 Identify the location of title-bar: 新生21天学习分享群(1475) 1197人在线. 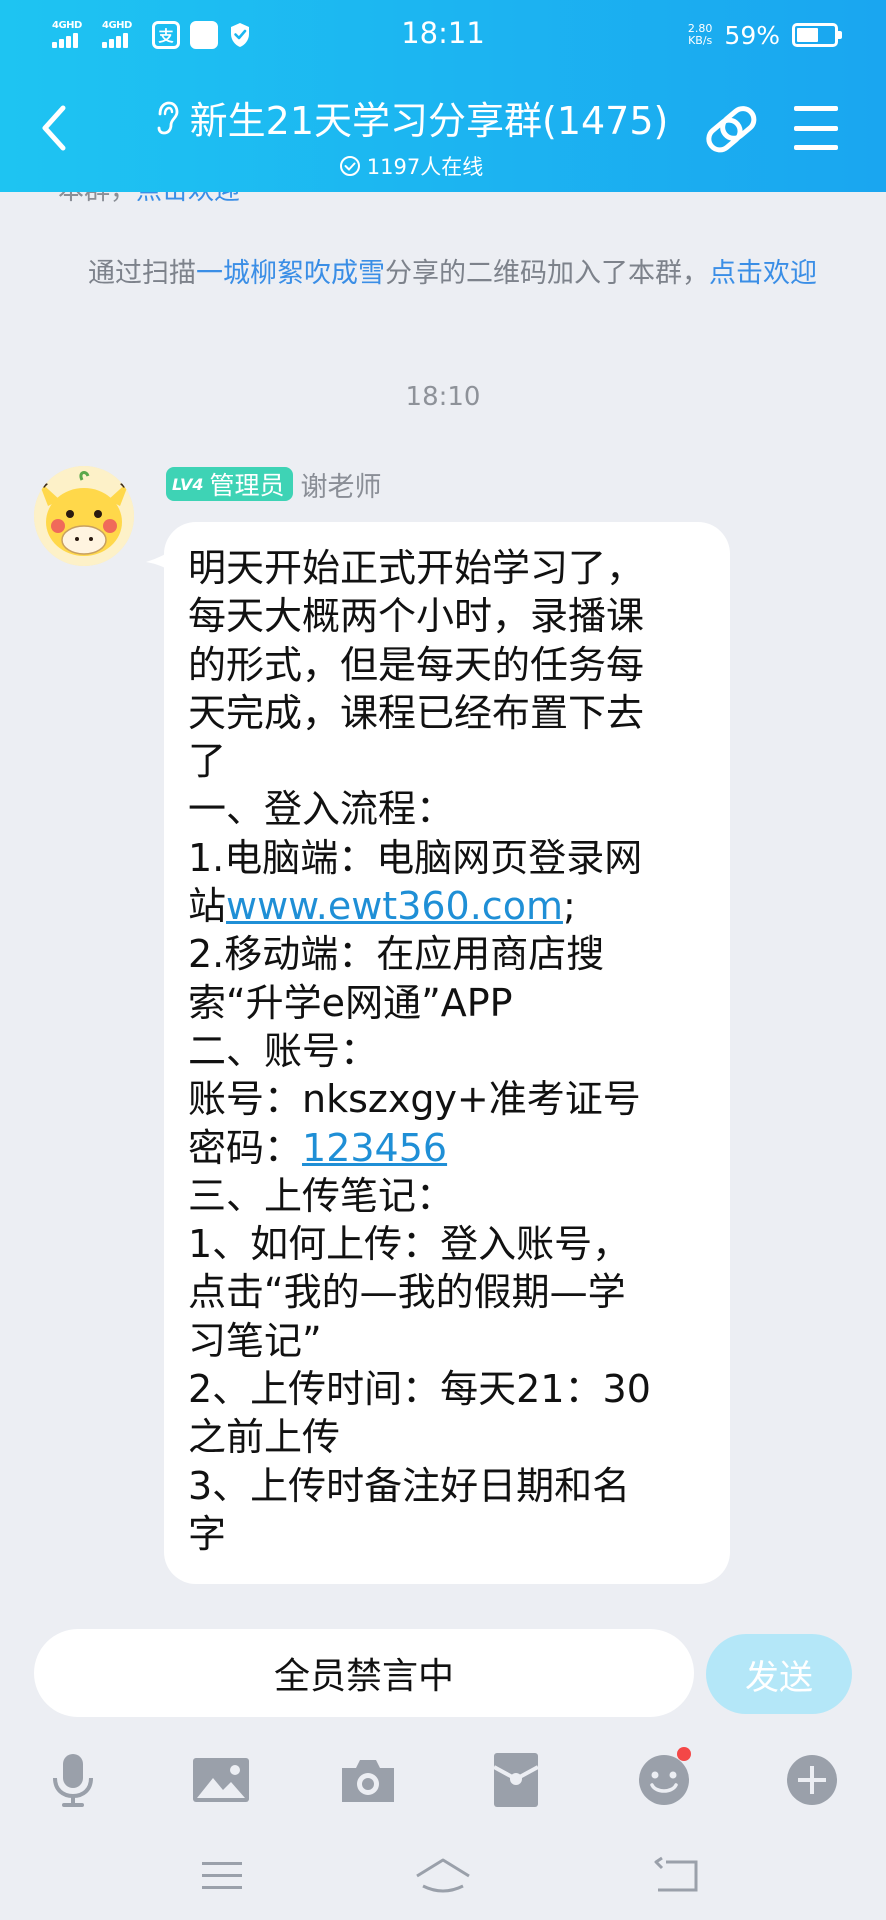
(443, 131).